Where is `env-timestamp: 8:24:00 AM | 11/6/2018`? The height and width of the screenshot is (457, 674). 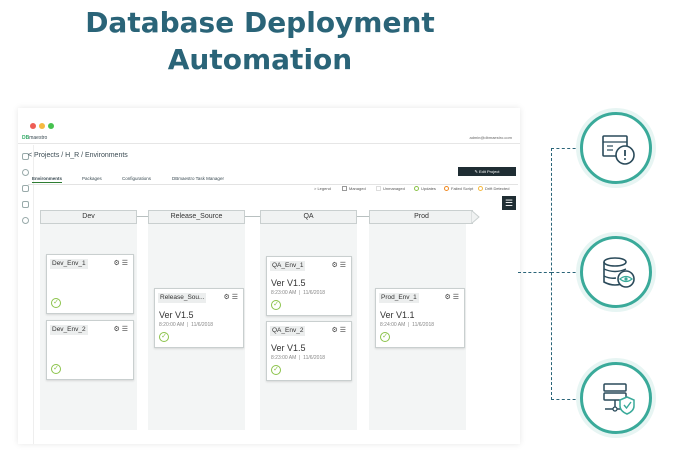
env-timestamp: 8:24:00 AM | 11/6/2018 is located at coordinates (407, 325).